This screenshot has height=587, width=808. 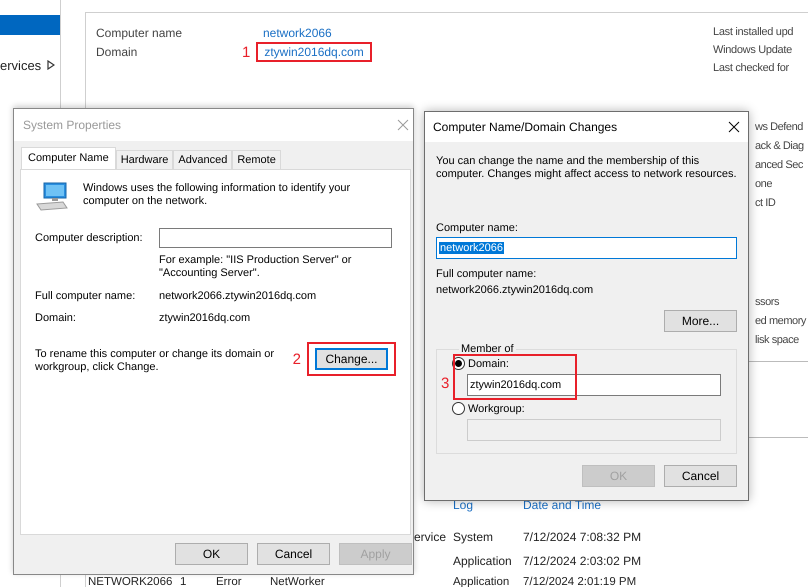 What do you see at coordinates (483, 561) in the screenshot?
I see `table-cell-text: Application` at bounding box center [483, 561].